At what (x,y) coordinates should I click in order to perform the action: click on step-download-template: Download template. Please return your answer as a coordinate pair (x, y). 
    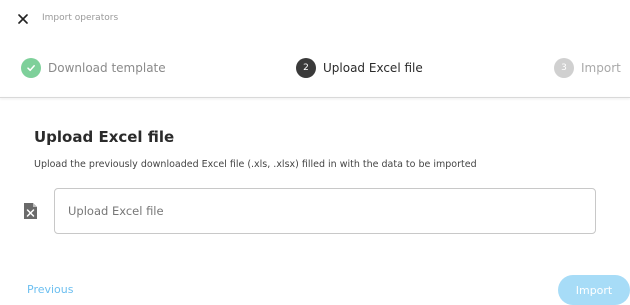
    Looking at the image, I should click on (93, 68).